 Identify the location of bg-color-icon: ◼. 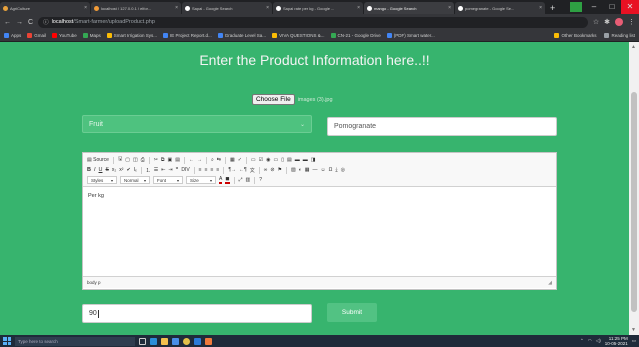
(227, 180).